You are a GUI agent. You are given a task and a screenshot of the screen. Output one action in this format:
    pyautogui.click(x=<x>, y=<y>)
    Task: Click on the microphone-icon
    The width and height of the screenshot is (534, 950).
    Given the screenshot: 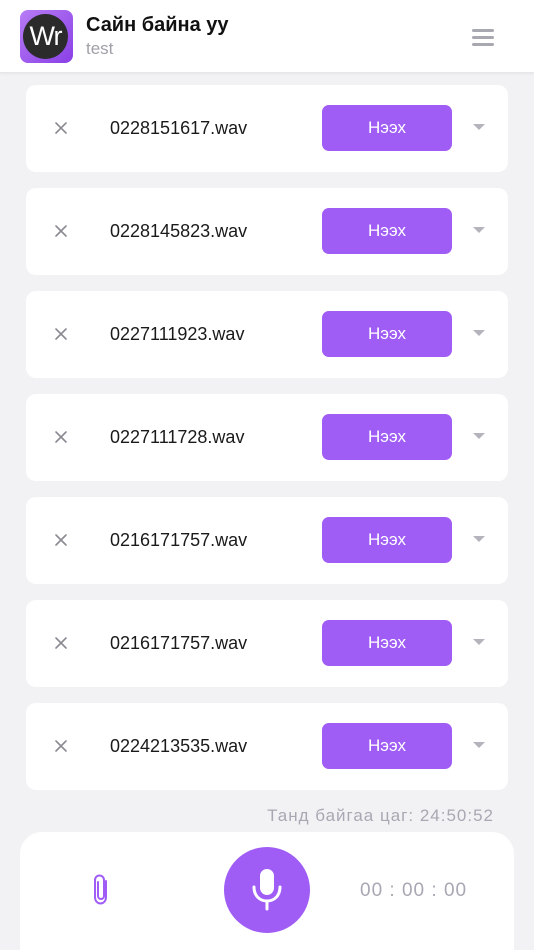 What is the action you would take?
    pyautogui.click(x=267, y=890)
    